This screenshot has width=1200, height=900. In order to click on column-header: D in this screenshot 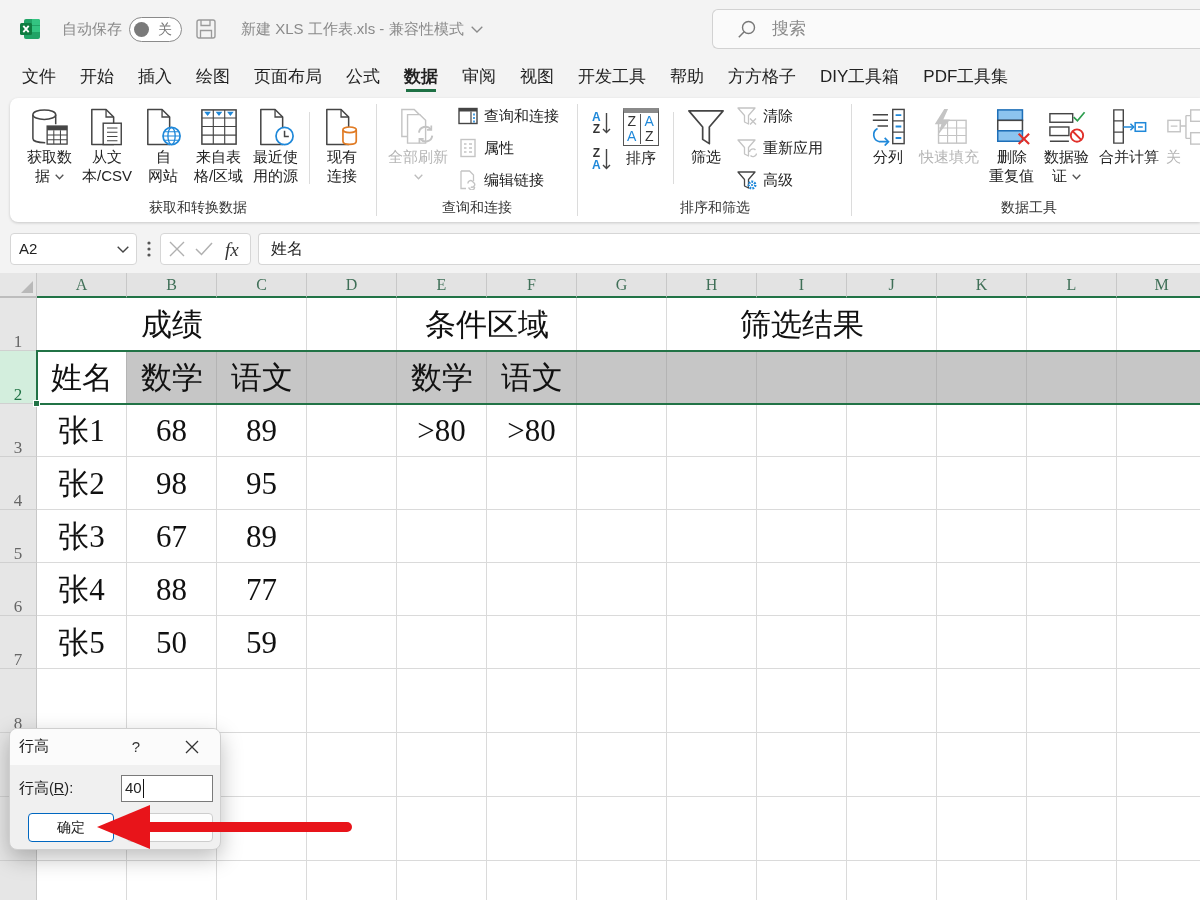, I will do `click(352, 285)`.